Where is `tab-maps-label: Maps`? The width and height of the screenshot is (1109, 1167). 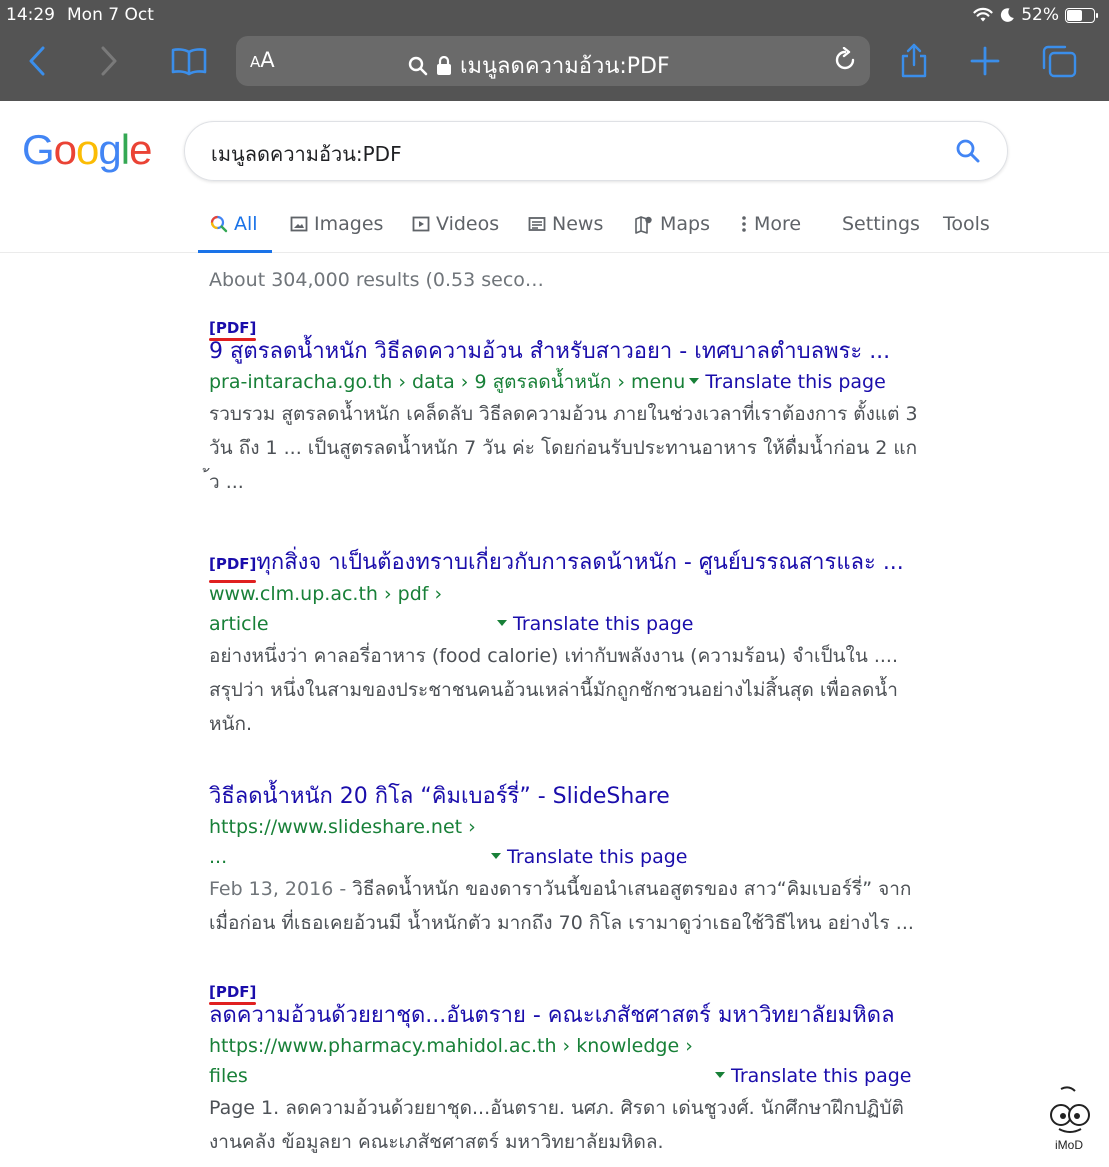
tab-maps-label: Maps is located at coordinates (685, 224).